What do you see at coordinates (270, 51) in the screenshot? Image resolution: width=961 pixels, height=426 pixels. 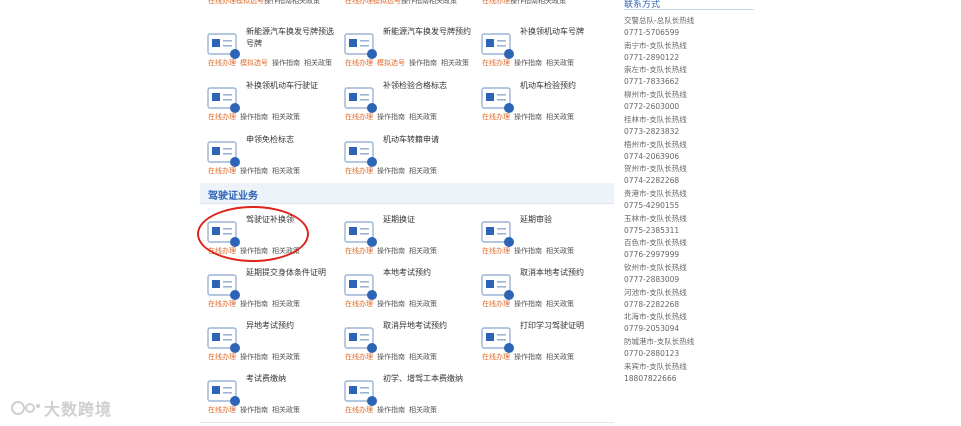 I see `service-item: 新能源汽车换发号牌预选号牌在线办理 模拟选号 操作指南 相关政策` at bounding box center [270, 51].